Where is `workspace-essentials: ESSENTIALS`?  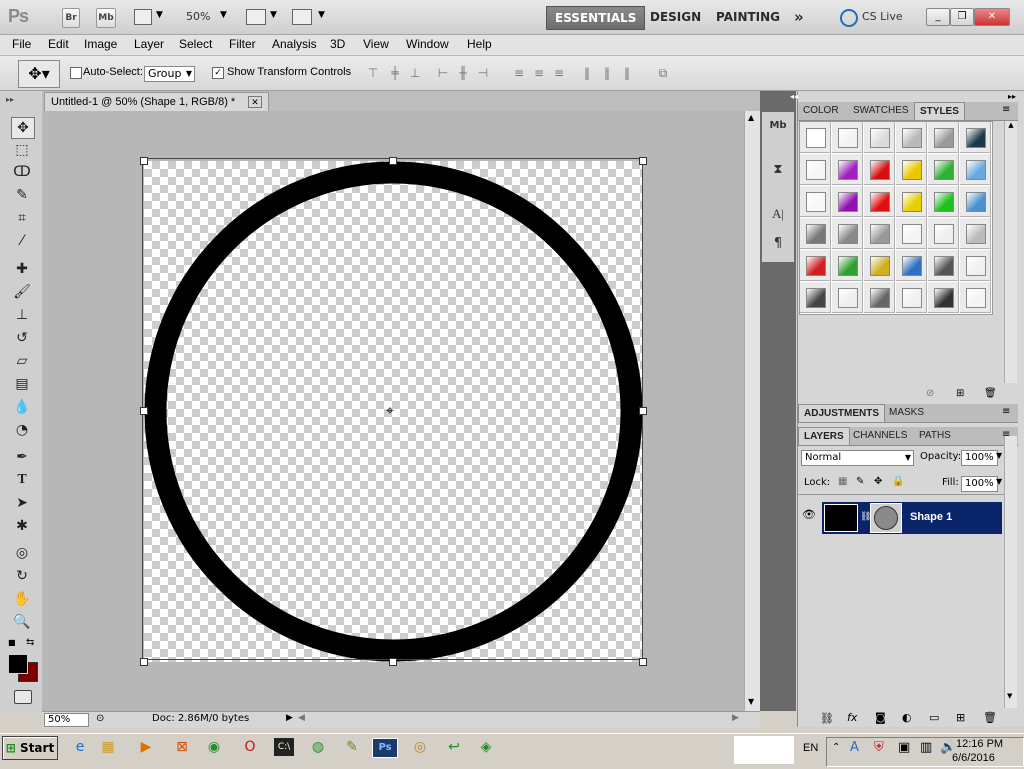 workspace-essentials: ESSENTIALS is located at coordinates (596, 18).